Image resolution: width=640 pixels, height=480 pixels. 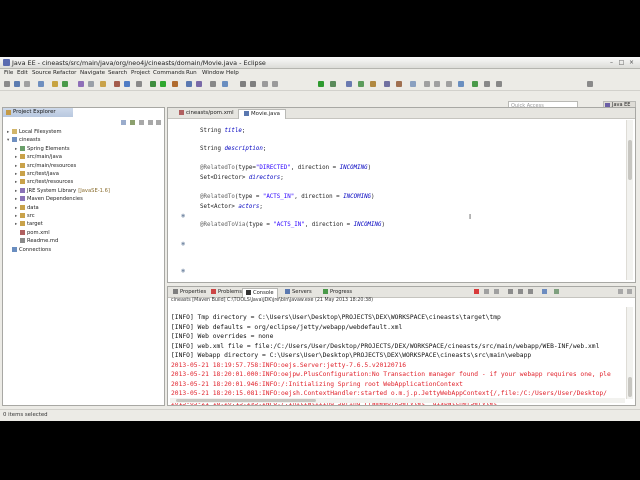 What do you see at coordinates (189, 84) in the screenshot?
I see `new-class-icon` at bounding box center [189, 84].